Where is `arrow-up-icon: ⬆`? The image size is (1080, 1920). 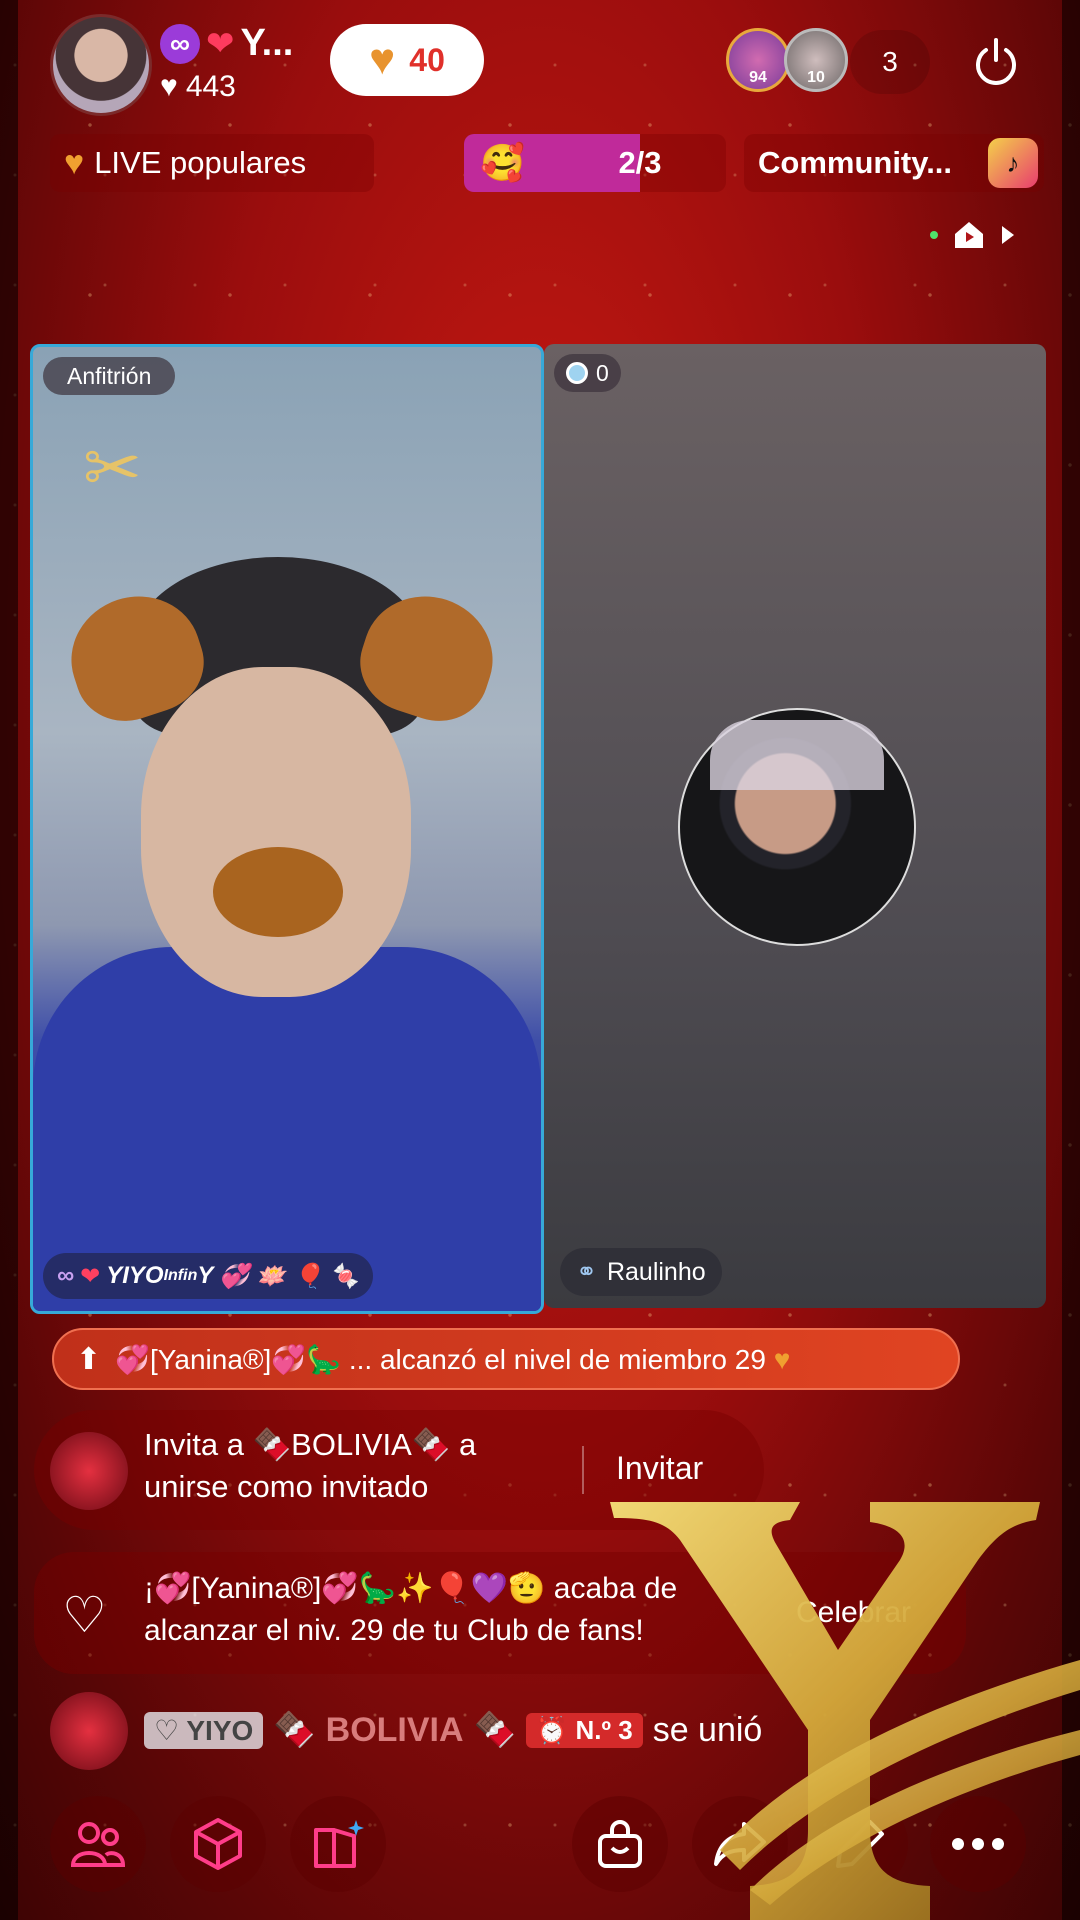
arrow-up-icon: ⬆ is located at coordinates (89, 1359).